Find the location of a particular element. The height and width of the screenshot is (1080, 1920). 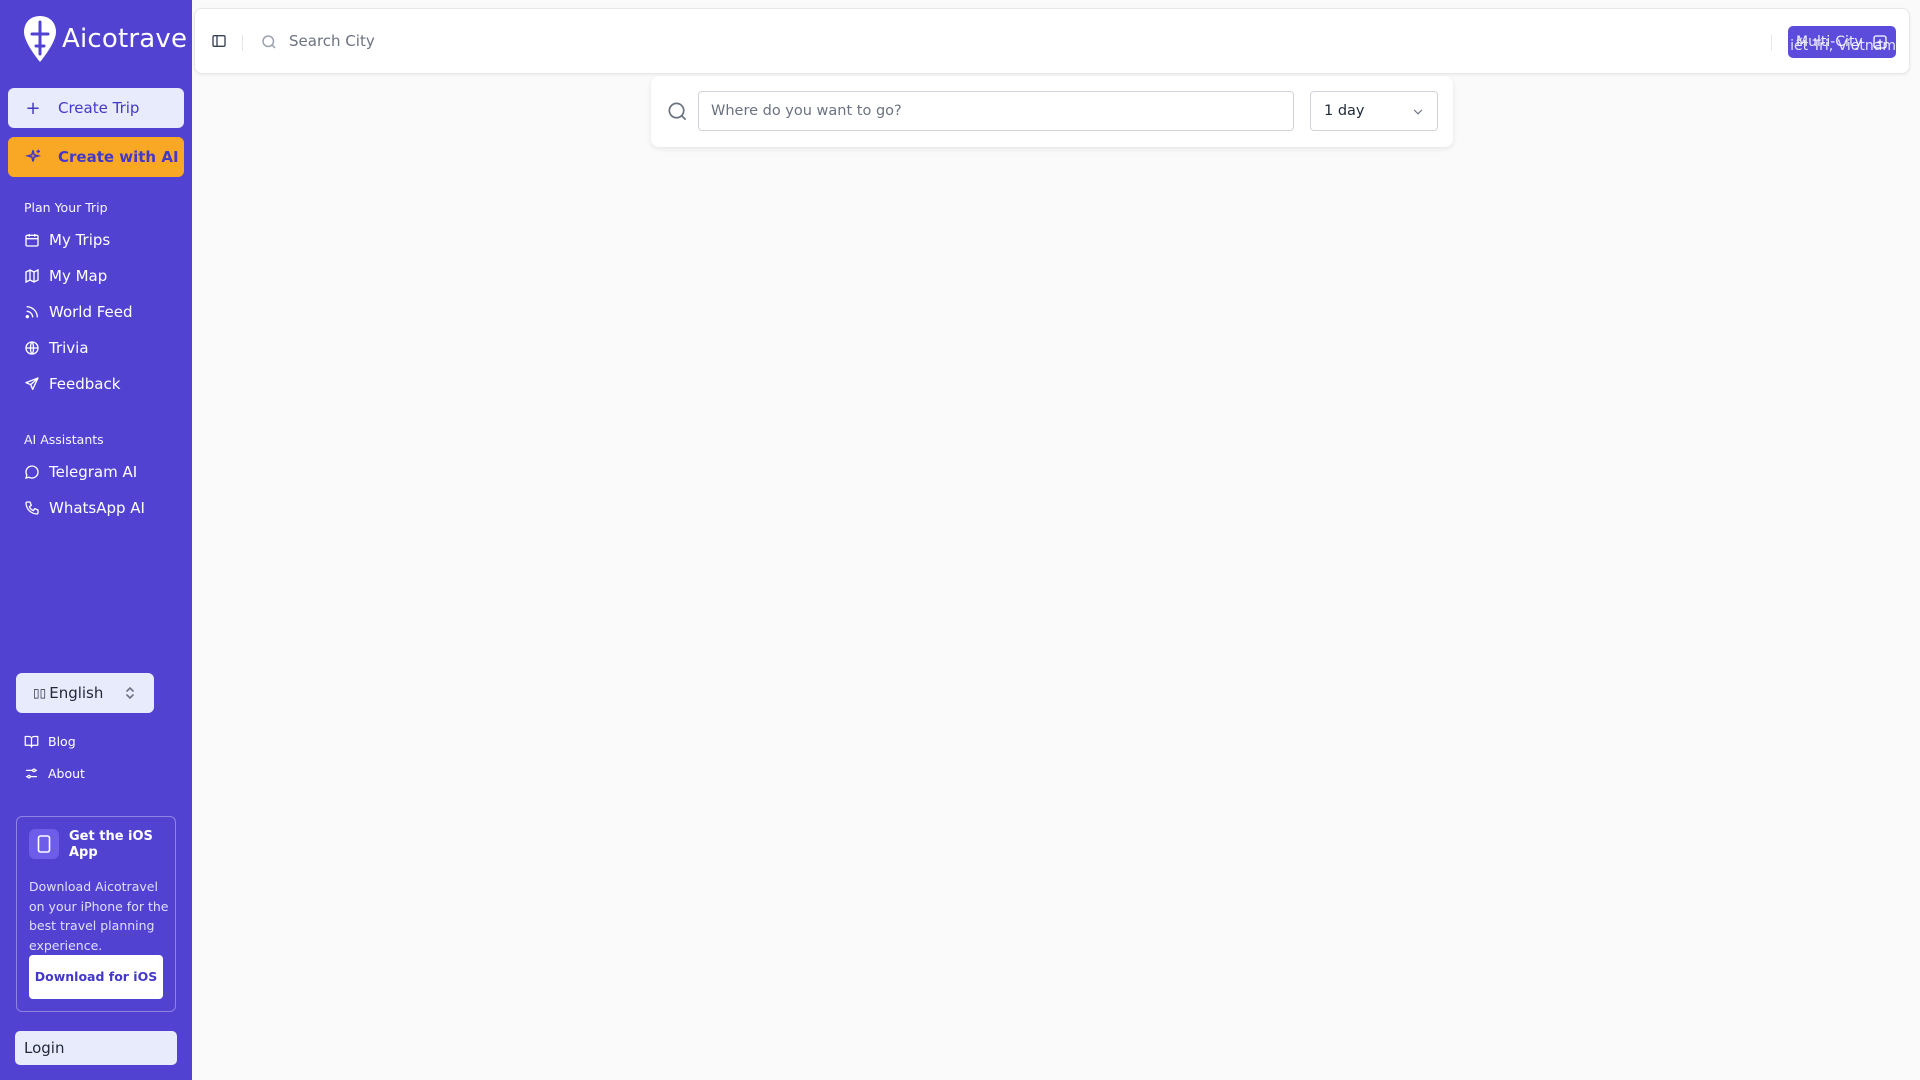

login-button: Login is located at coordinates (96, 1048).